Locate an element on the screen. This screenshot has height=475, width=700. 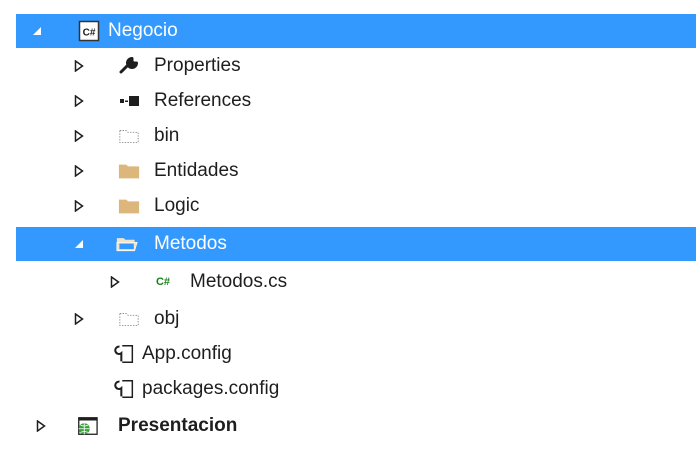
wrench-icon is located at coordinates (129, 66).